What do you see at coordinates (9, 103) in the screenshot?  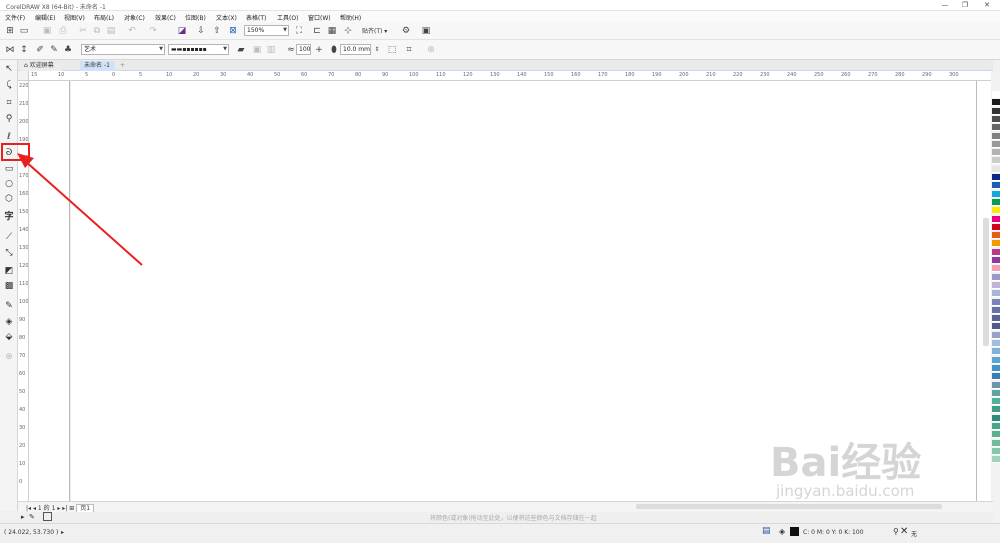 I see `crop-tool-icon: ⌗` at bounding box center [9, 103].